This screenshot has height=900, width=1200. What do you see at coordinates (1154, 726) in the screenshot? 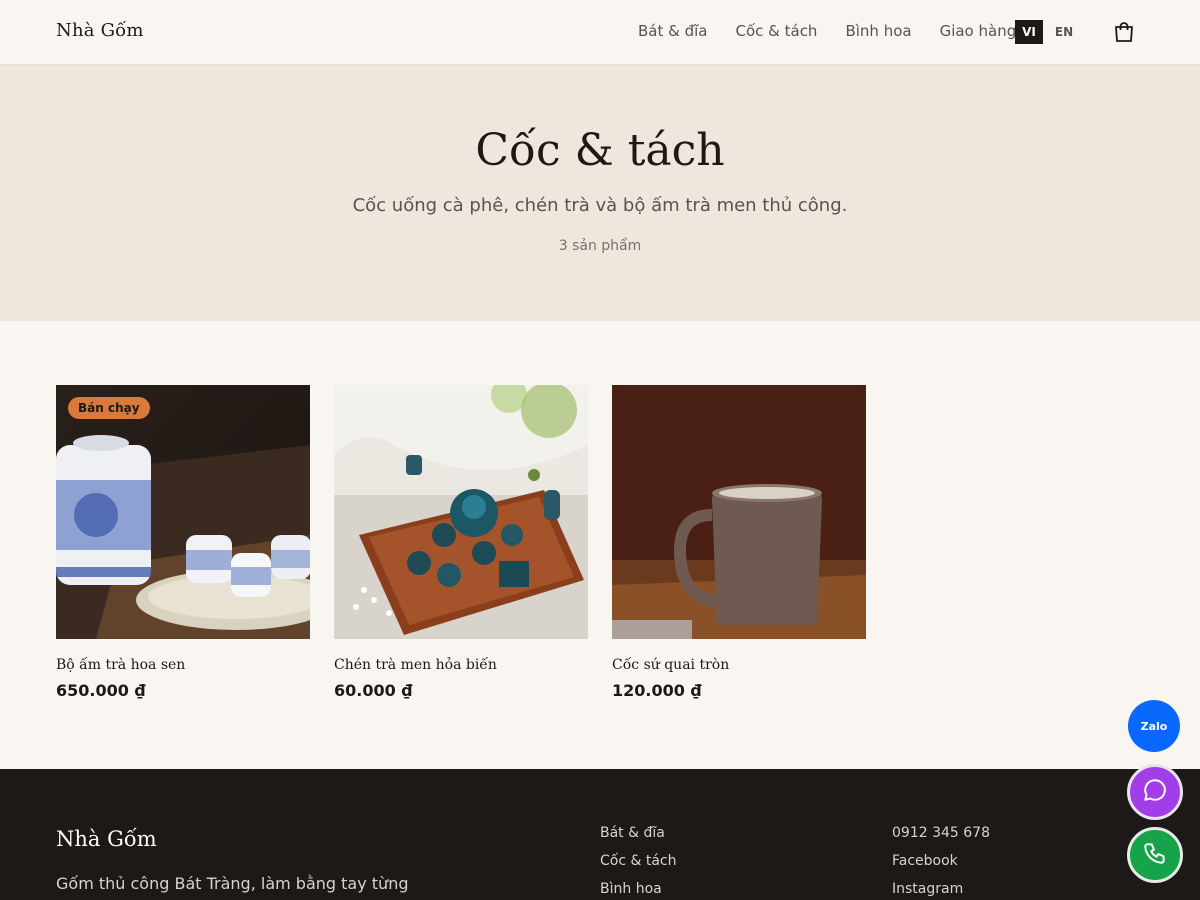
I see `zalo-button: Zalo` at bounding box center [1154, 726].